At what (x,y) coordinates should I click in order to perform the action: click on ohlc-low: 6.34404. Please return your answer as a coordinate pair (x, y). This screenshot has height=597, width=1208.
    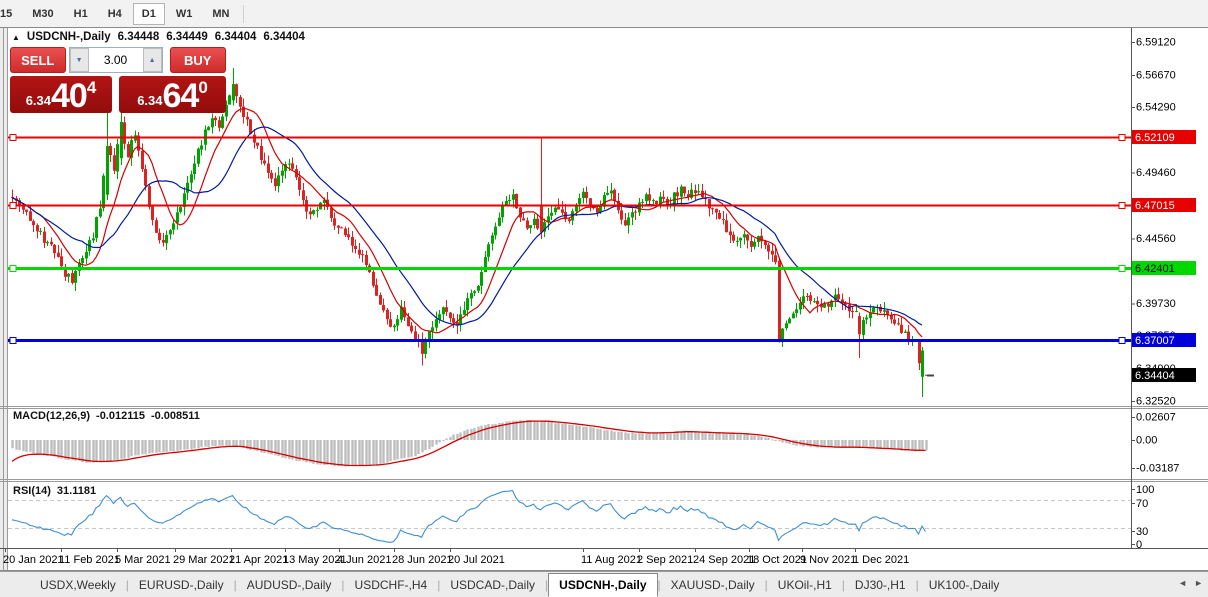
    Looking at the image, I should click on (235, 37).